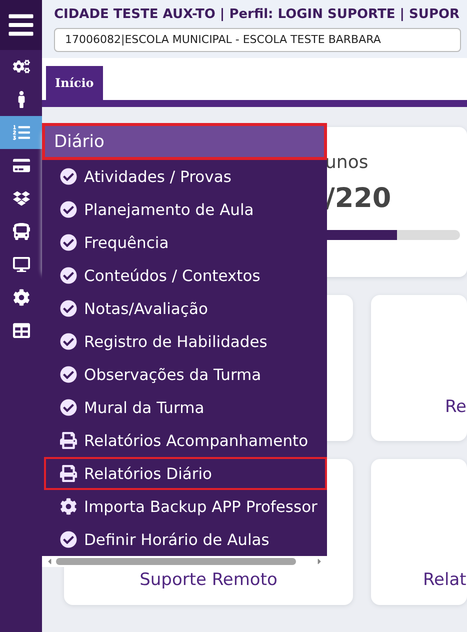 This screenshot has width=467, height=632. Describe the element at coordinates (184, 275) in the screenshot. I see `menu-item: Conteúdos / Contextos` at that location.